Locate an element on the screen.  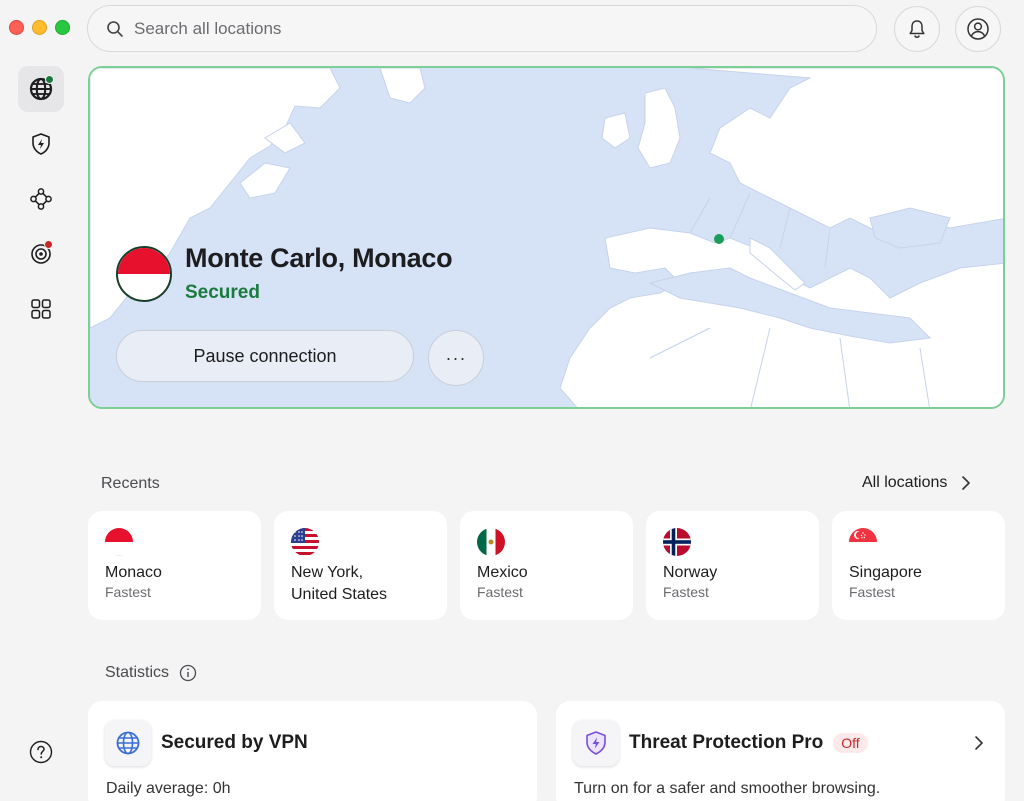
statistics-heading: Statistics is located at coordinates (151, 673).